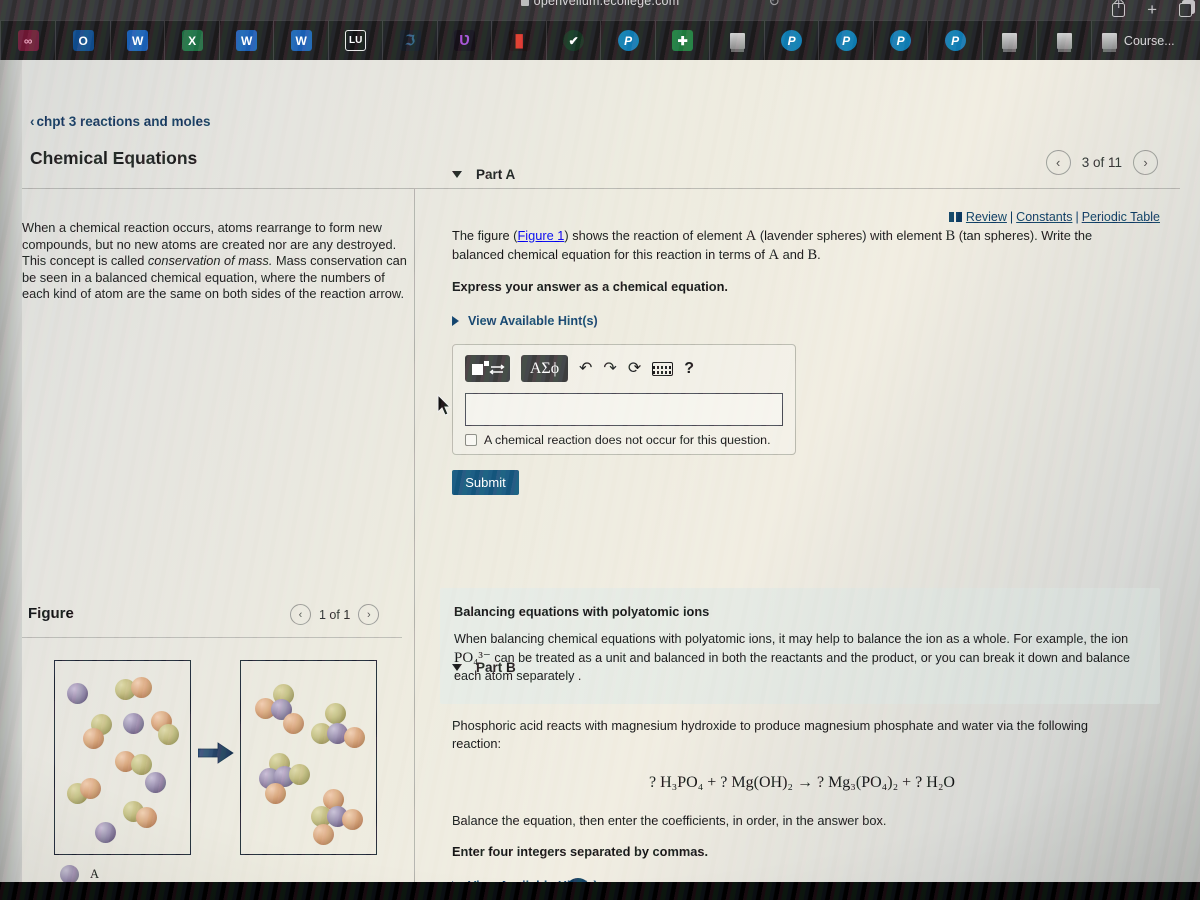 The height and width of the screenshot is (900, 1200). Describe the element at coordinates (114, 158) in the screenshot. I see `page-title: Chemical Equations` at that location.